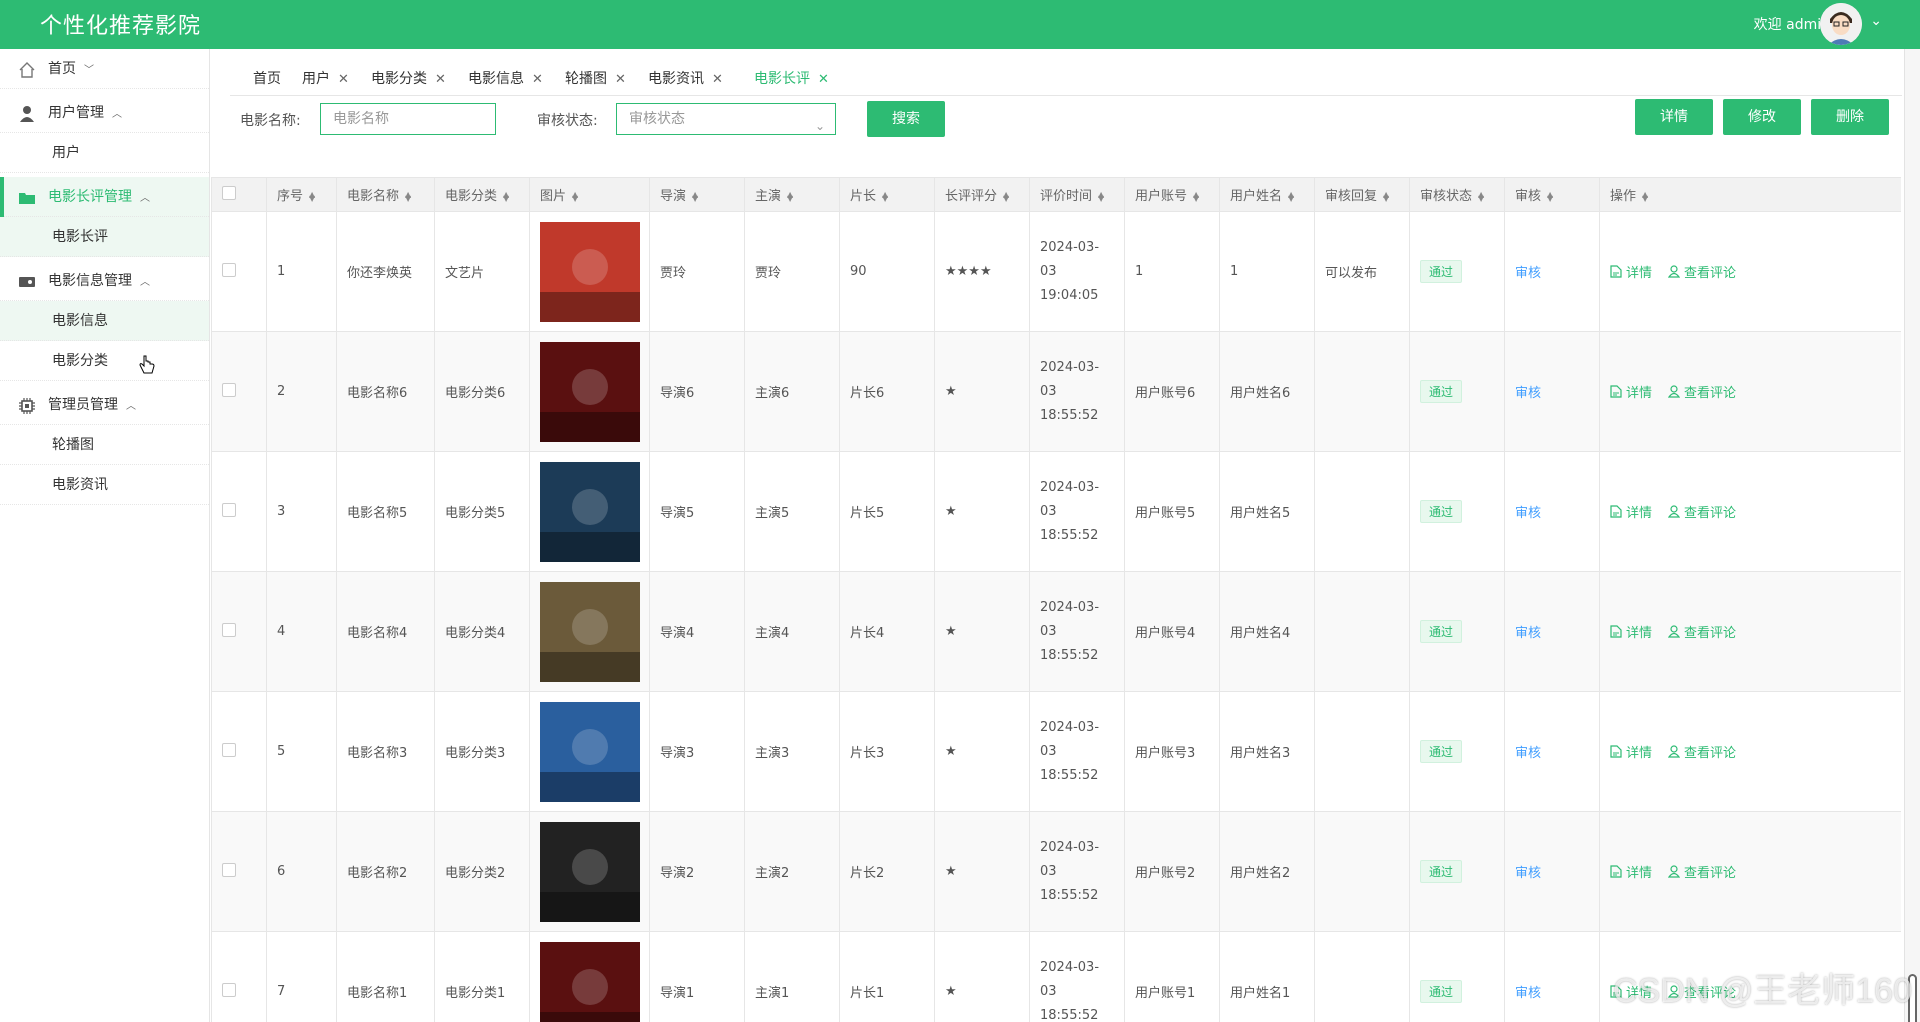  What do you see at coordinates (104, 281) in the screenshot?
I see `sidebar-group-movie-mgmt: 电影信息管理 ︿` at bounding box center [104, 281].